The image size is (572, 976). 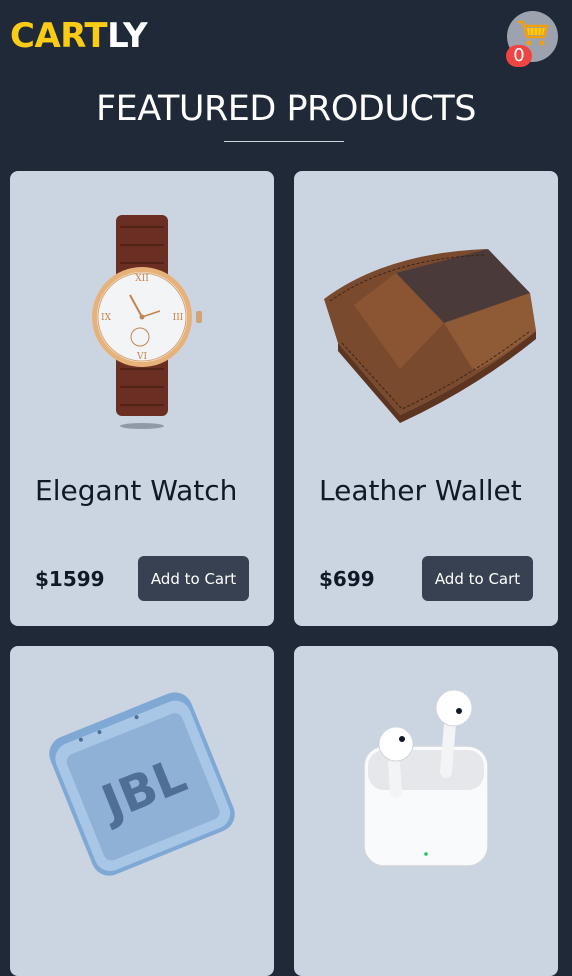 I want to click on logo: CARTLY, so click(x=79, y=36).